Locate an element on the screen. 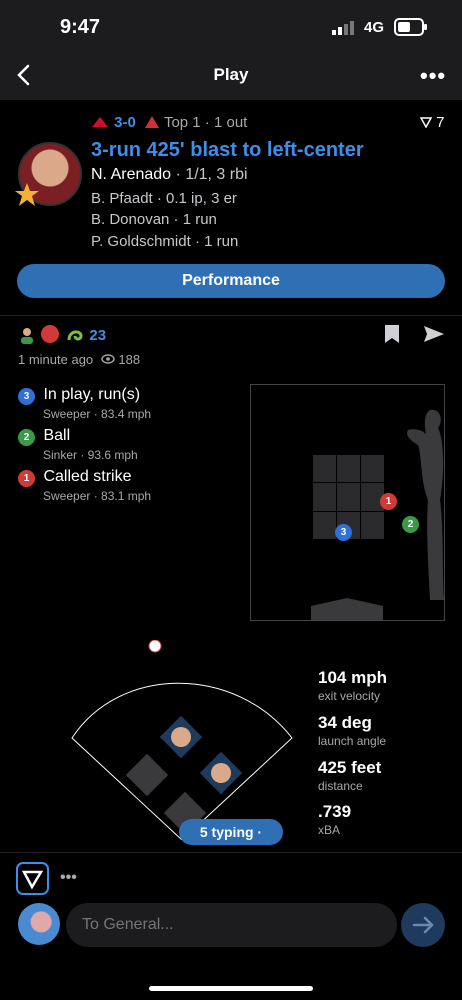 The image size is (462, 1000). explosion-icon is located at coordinates (27, 194).